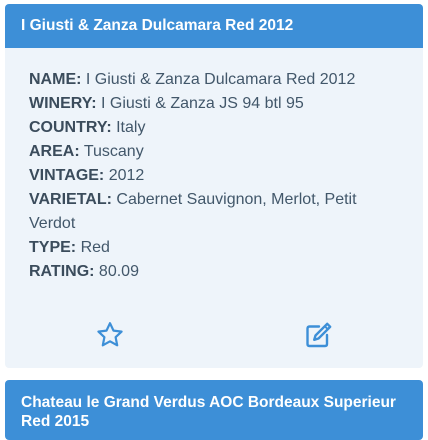  Describe the element at coordinates (53, 247) in the screenshot. I see `detail-label: TYPE:` at that location.